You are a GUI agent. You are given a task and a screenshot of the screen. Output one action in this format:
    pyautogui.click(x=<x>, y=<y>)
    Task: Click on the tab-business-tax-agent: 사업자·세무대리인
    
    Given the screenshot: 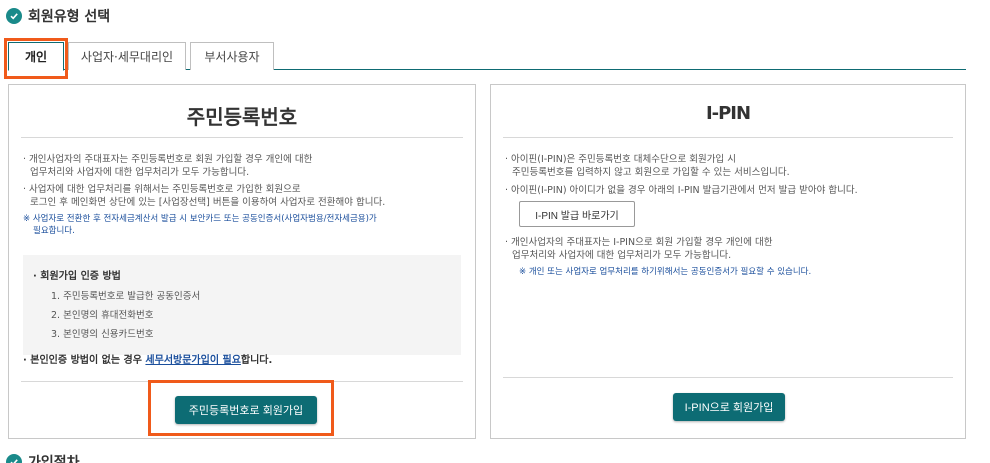 What is the action you would take?
    pyautogui.click(x=127, y=56)
    